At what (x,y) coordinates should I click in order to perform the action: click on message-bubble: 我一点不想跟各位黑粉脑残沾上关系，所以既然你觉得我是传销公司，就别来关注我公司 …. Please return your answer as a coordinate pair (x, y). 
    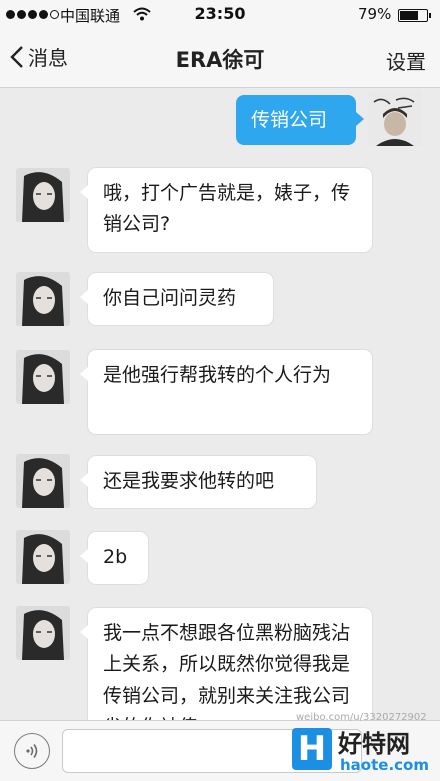
    Looking at the image, I should click on (226, 664).